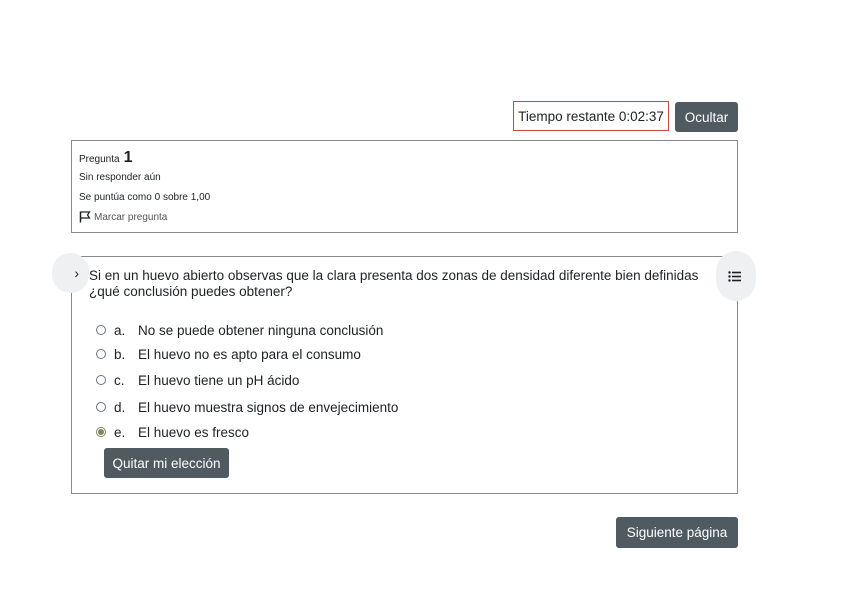 This screenshot has height=599, width=848. I want to click on radio-button-c, so click(101, 380).